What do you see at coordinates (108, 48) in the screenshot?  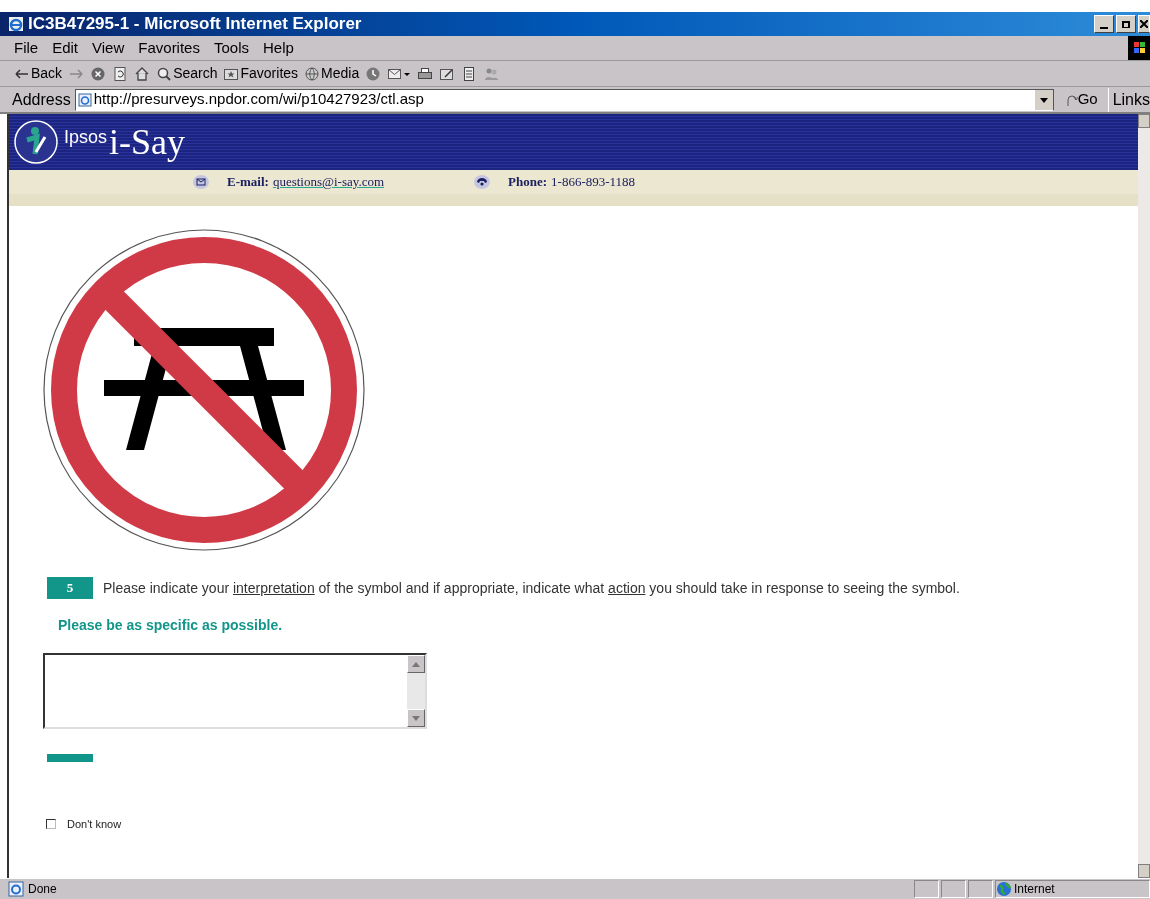 I see `menu-item: View` at bounding box center [108, 48].